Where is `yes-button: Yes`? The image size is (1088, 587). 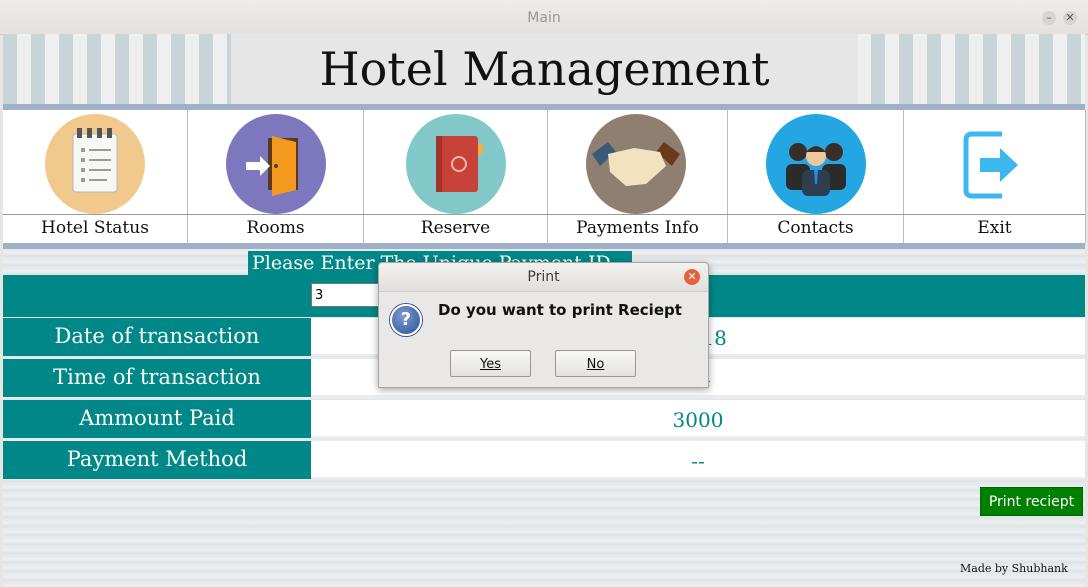
yes-button: Yes is located at coordinates (490, 363).